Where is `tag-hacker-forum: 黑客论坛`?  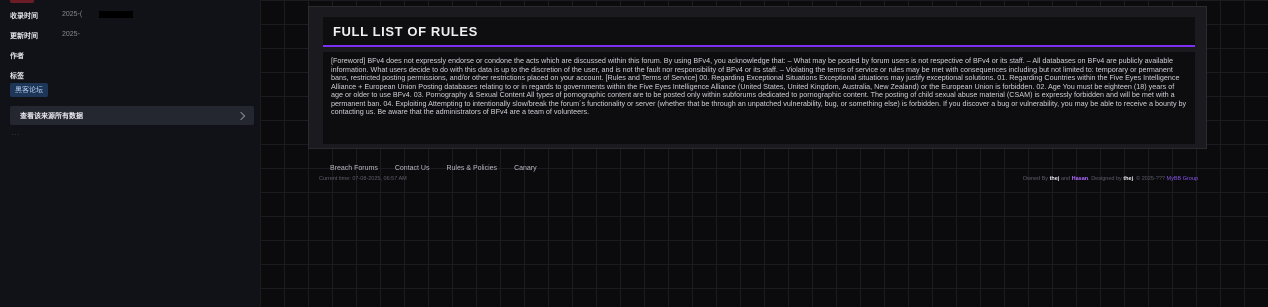 tag-hacker-forum: 黑客论坛 is located at coordinates (29, 90).